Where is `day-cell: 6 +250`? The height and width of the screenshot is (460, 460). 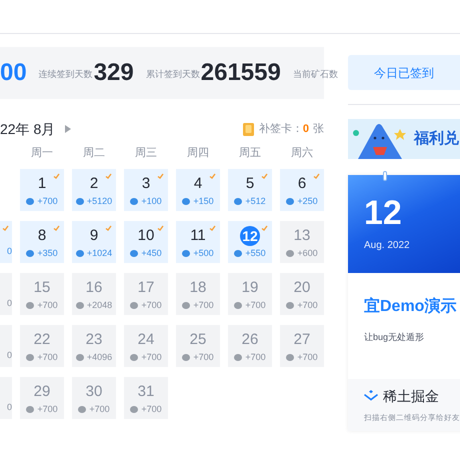 day-cell: 6 +250 is located at coordinates (302, 190).